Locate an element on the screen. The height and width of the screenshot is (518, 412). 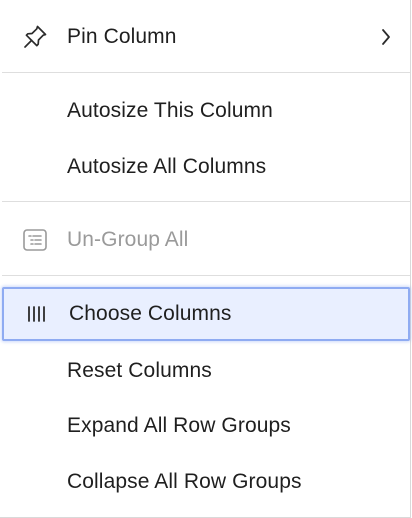
menu-item-autosize-all-columns: Autosize All Columns is located at coordinates (206, 167).